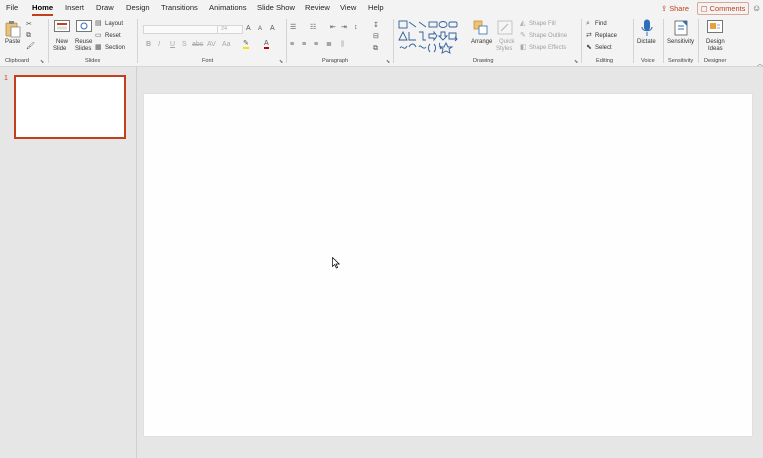  I want to click on collapse-ribbon-icon: ︿, so click(760, 63).